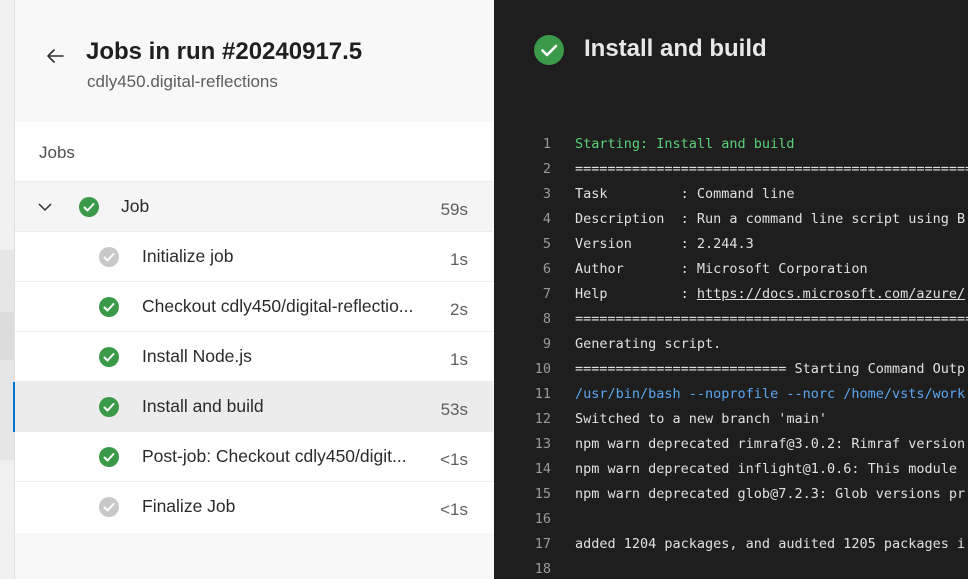  What do you see at coordinates (57, 152) in the screenshot?
I see `jobs-heading: Jobs` at bounding box center [57, 152].